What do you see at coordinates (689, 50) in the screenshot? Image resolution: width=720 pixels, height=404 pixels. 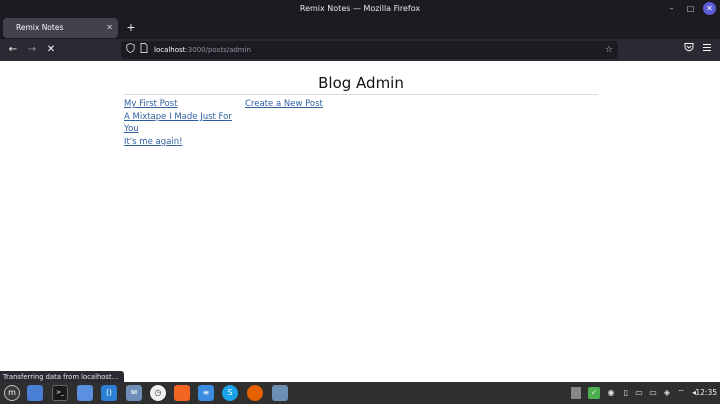 I see `pocket-icon` at bounding box center [689, 50].